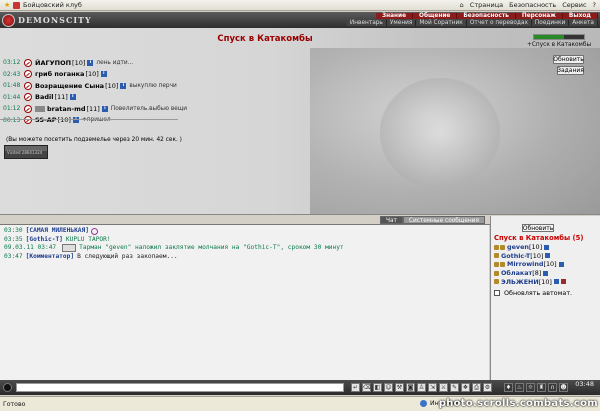 Image resolution: width=600 pixels, height=411 pixels. Describe the element at coordinates (112, 85) in the screenshot. I see `player-level: [10]` at that location.